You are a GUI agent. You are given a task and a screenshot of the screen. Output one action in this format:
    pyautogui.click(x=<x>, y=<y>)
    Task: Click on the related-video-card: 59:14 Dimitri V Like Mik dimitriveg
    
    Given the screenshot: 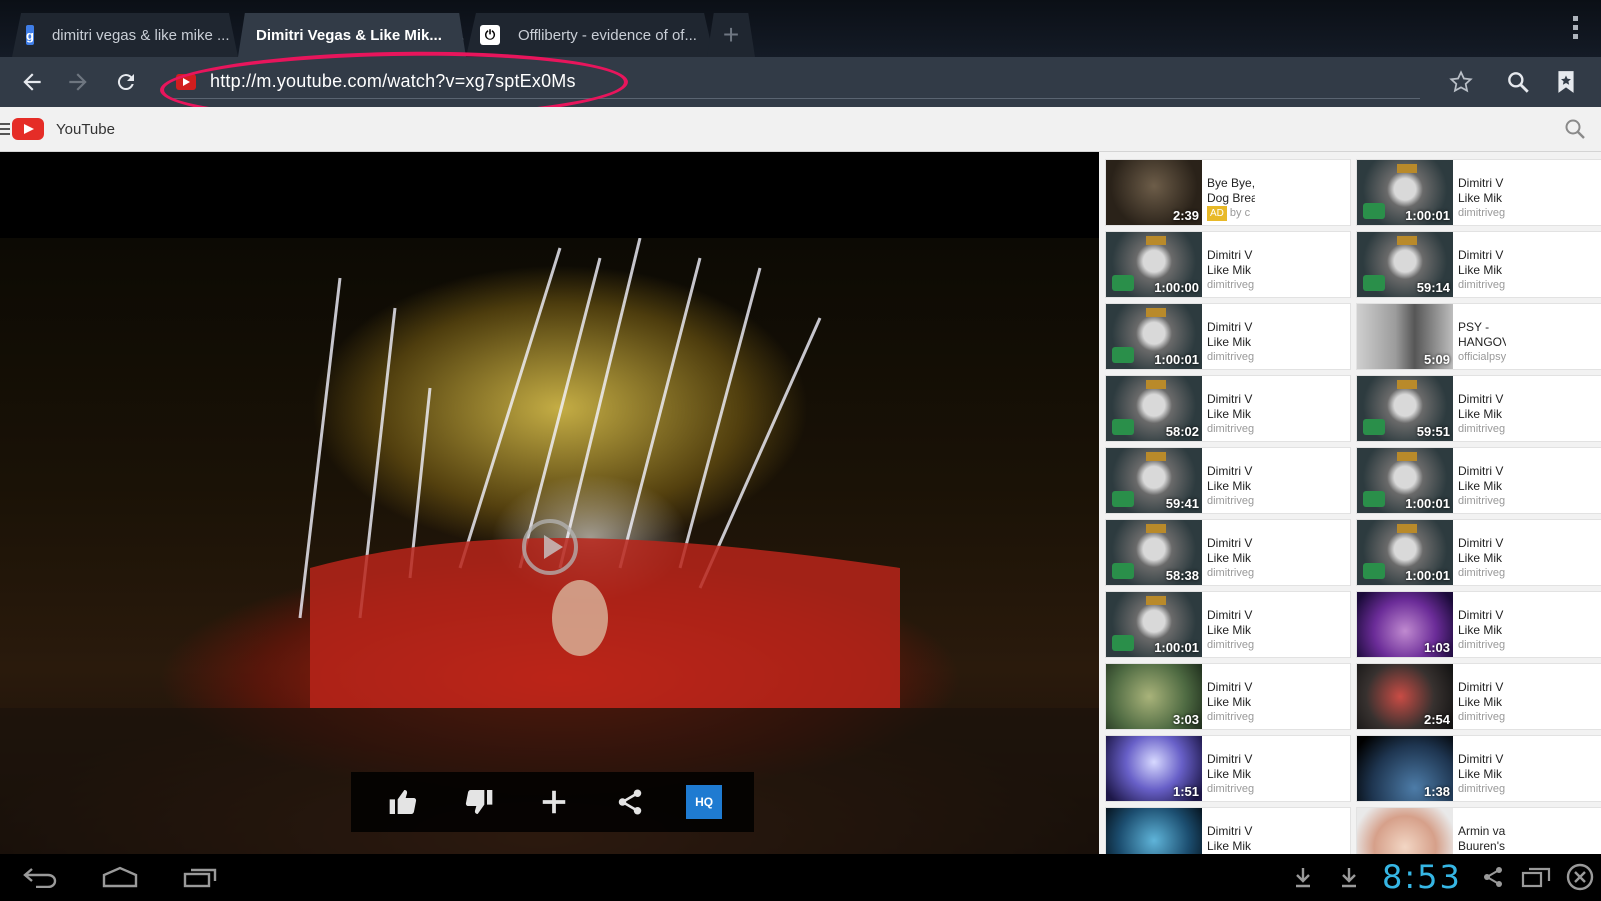 What is the action you would take?
    pyautogui.click(x=1478, y=264)
    